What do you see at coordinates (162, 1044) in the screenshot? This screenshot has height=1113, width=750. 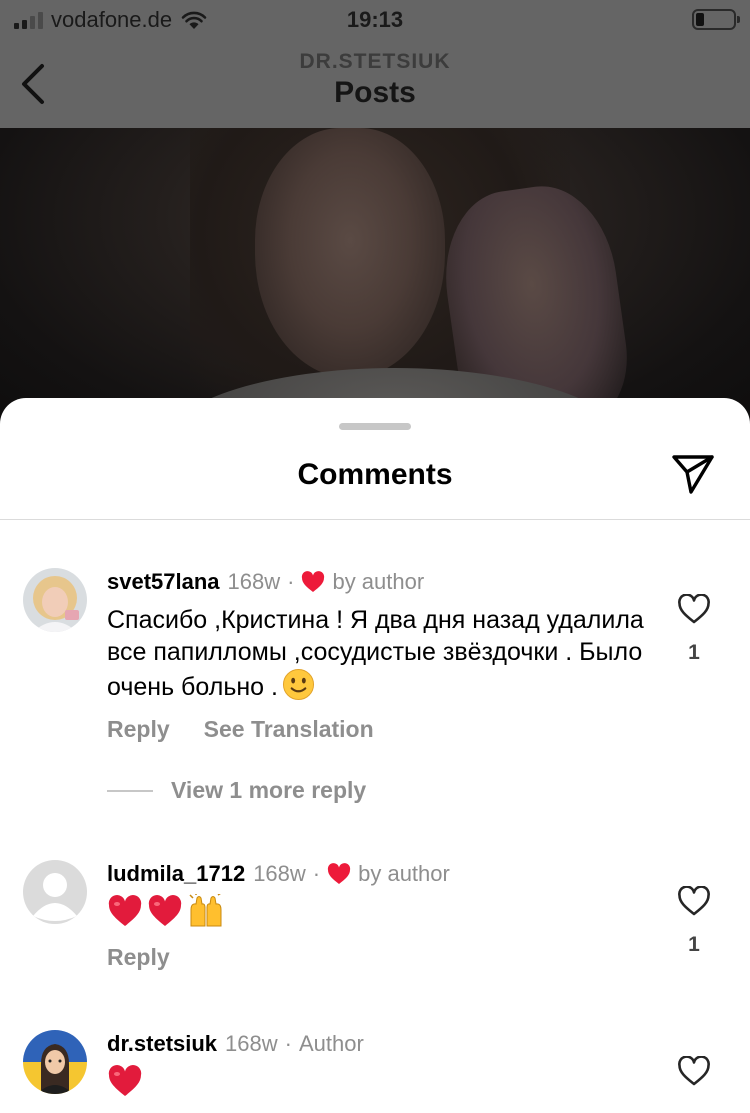 I see `comment-username: dr.stetsiuk` at bounding box center [162, 1044].